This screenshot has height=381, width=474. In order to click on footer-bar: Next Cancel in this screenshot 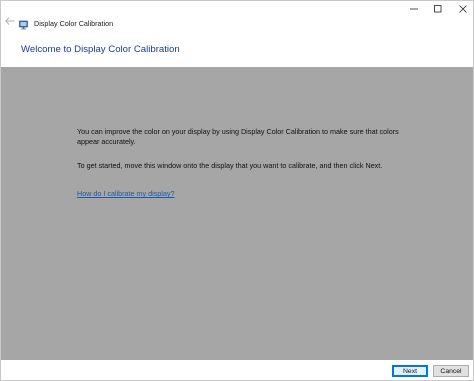, I will do `click(237, 370)`.